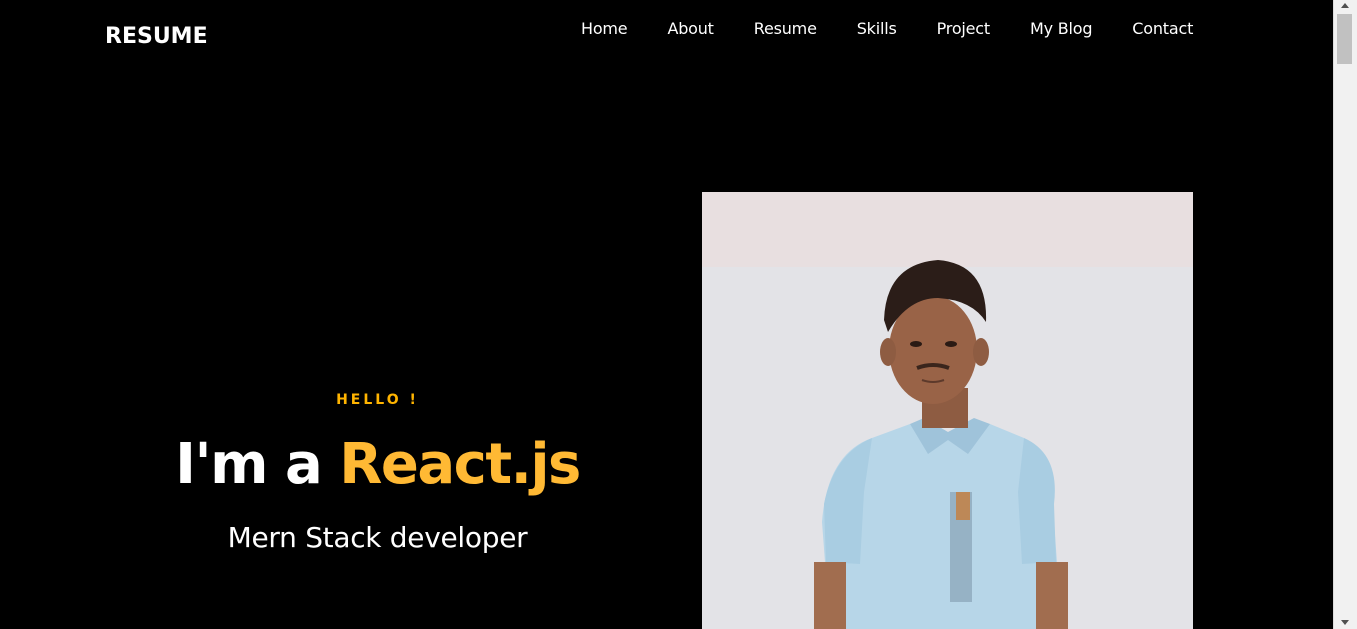 This screenshot has width=1357, height=629. What do you see at coordinates (604, 29) in the screenshot?
I see `nav-item-home: Home` at bounding box center [604, 29].